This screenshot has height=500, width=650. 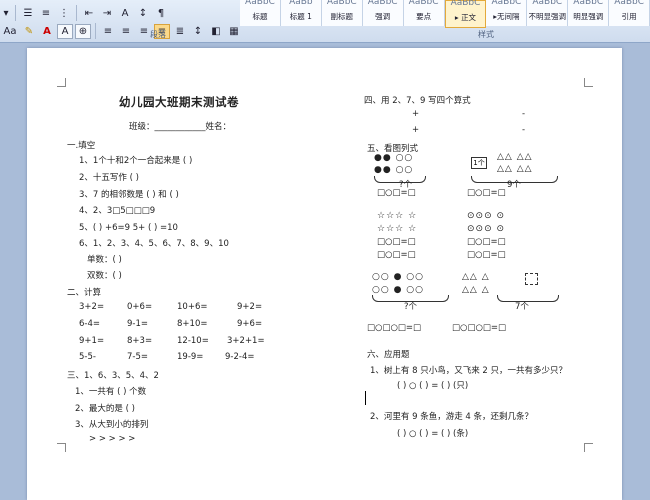 I want to click on word-problem: 2、河里有 9 条鱼，游走 4 条，还剩几条？, so click(x=452, y=417).